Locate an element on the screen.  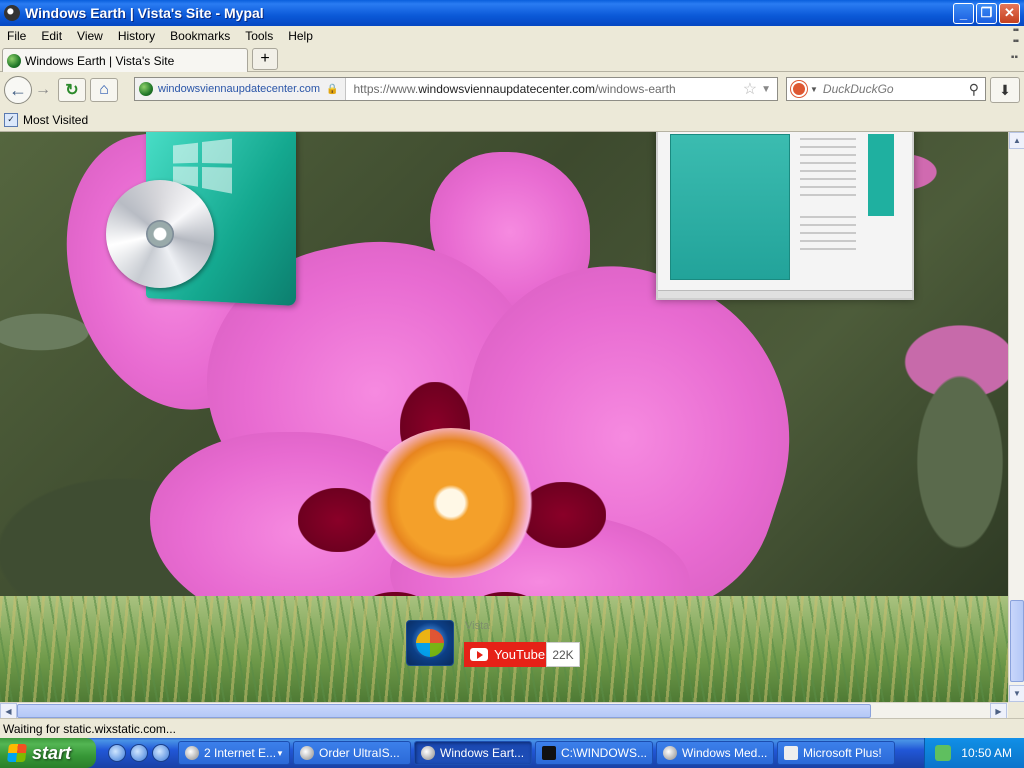
home-icon: ⌂ is located at coordinates (104, 89).